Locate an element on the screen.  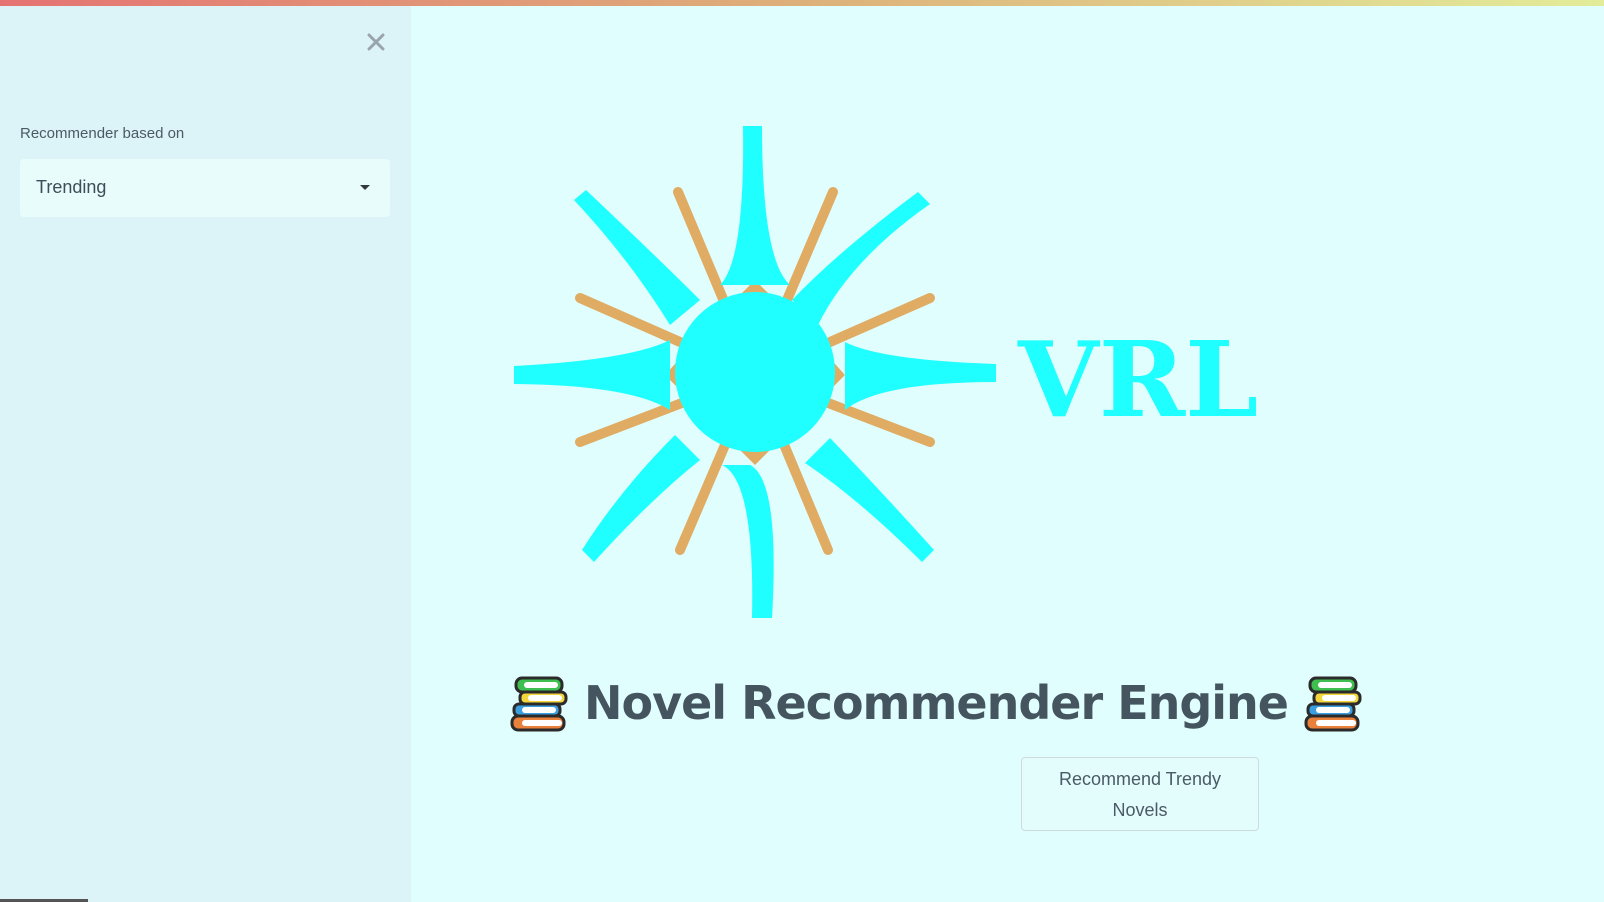
select-label: Recommender based on is located at coordinates (102, 133).